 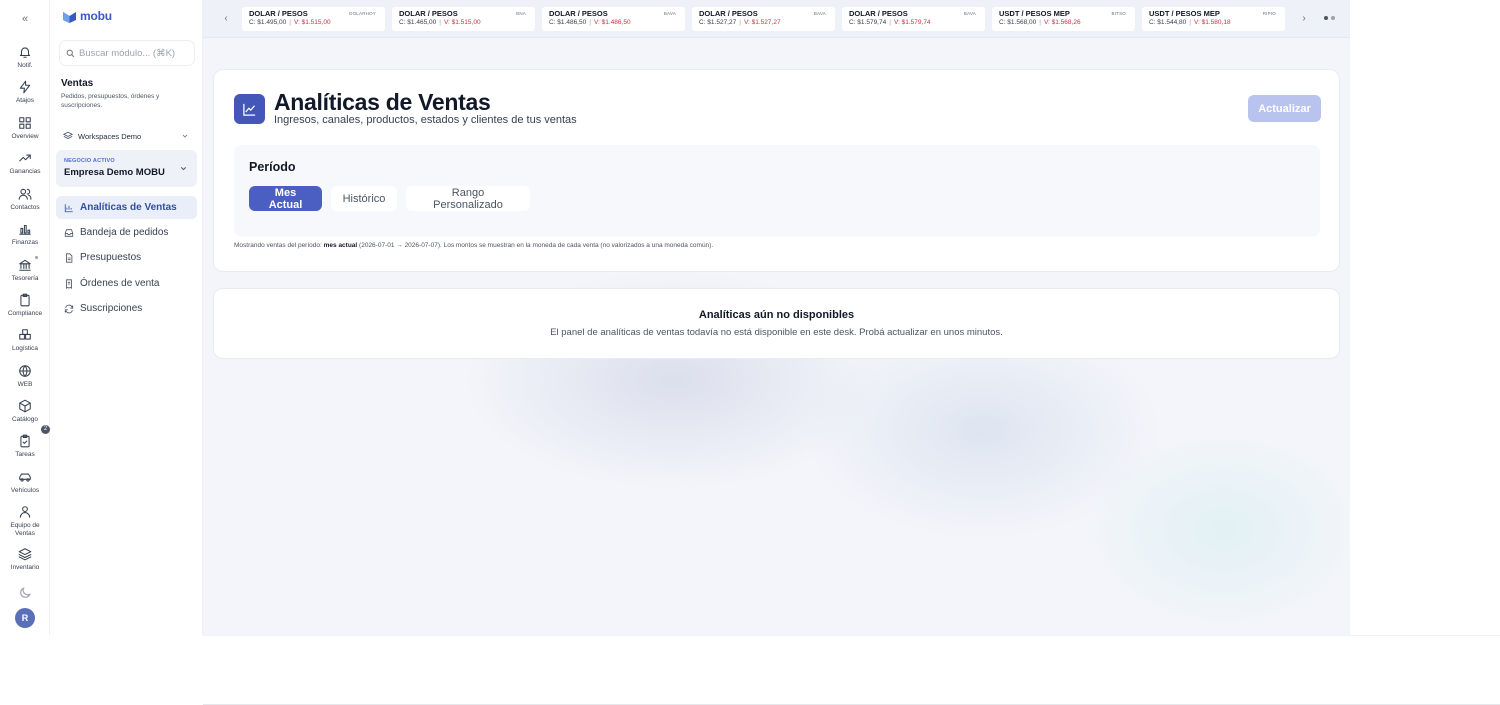 I want to click on boxes-icon, so click(x=25, y=334).